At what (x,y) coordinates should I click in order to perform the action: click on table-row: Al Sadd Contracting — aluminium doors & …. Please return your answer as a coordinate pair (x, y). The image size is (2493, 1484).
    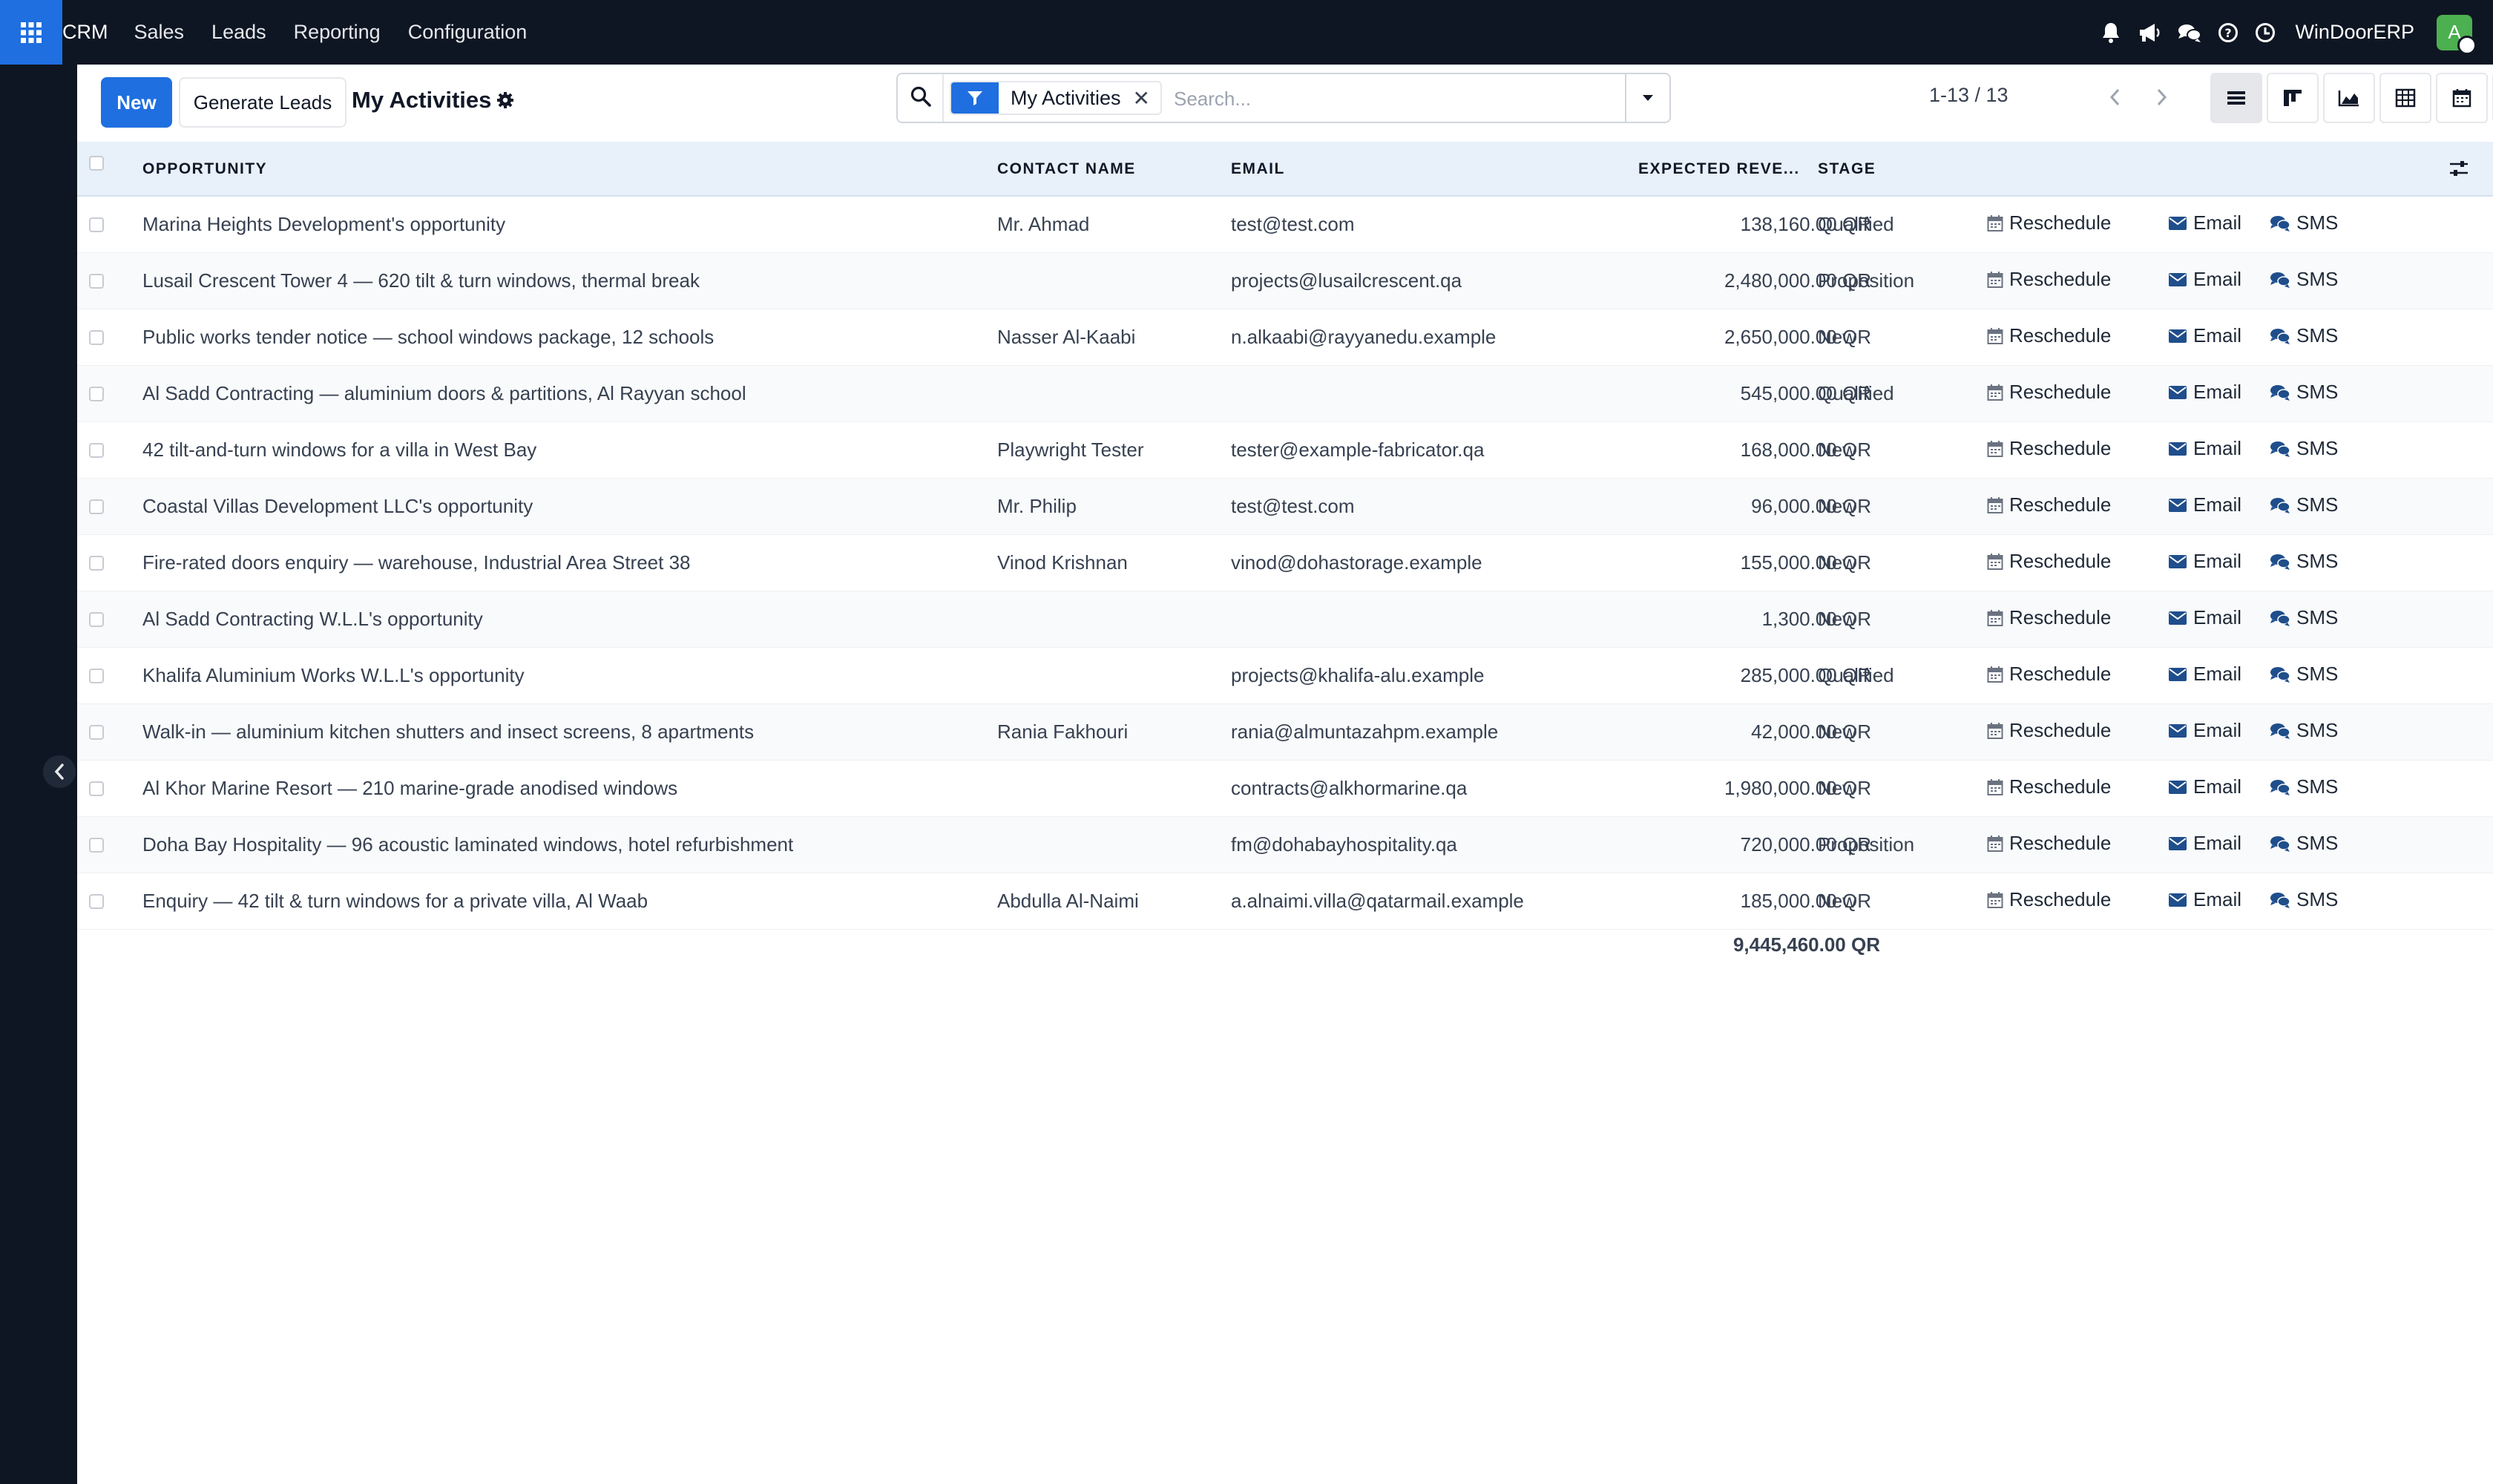
    Looking at the image, I should click on (1285, 394).